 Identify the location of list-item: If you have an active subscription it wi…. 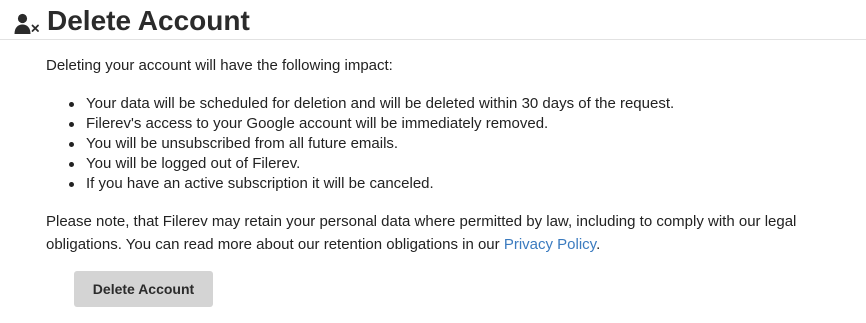
(457, 184).